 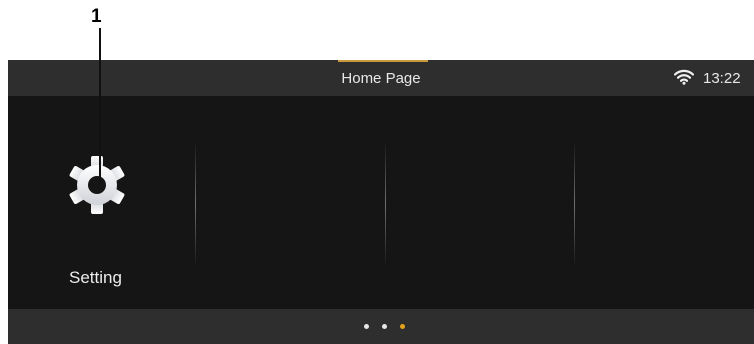 I want to click on page-title: Home Page, so click(x=381, y=78).